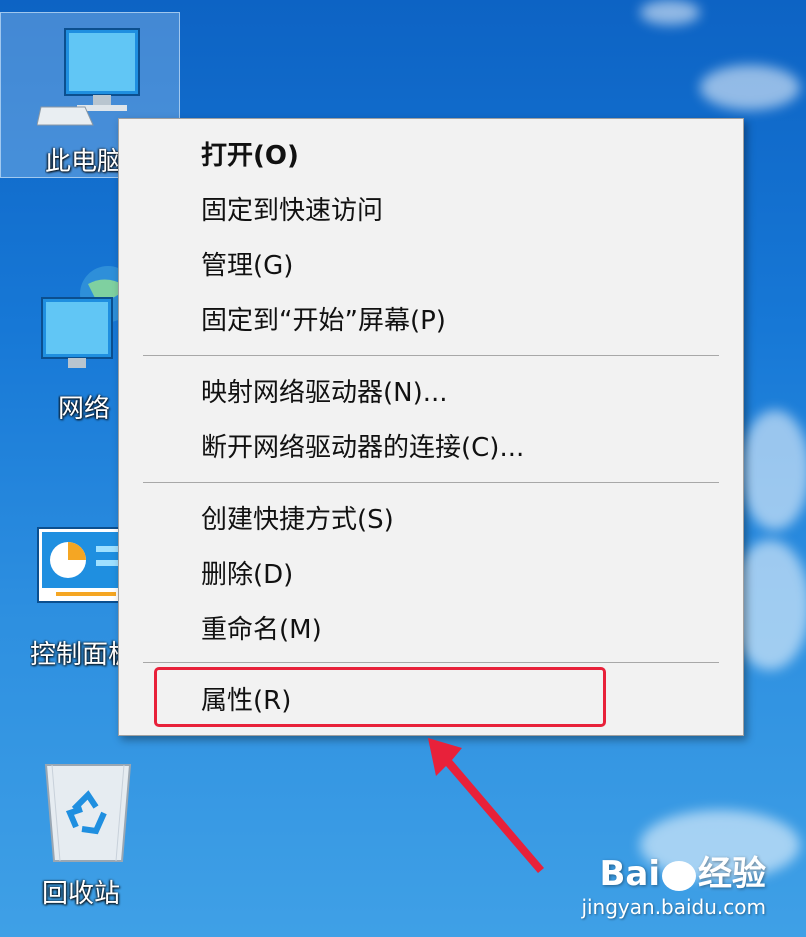 The width and height of the screenshot is (806, 937). What do you see at coordinates (431, 630) in the screenshot?
I see `menu-item-rename: 重命名(M)` at bounding box center [431, 630].